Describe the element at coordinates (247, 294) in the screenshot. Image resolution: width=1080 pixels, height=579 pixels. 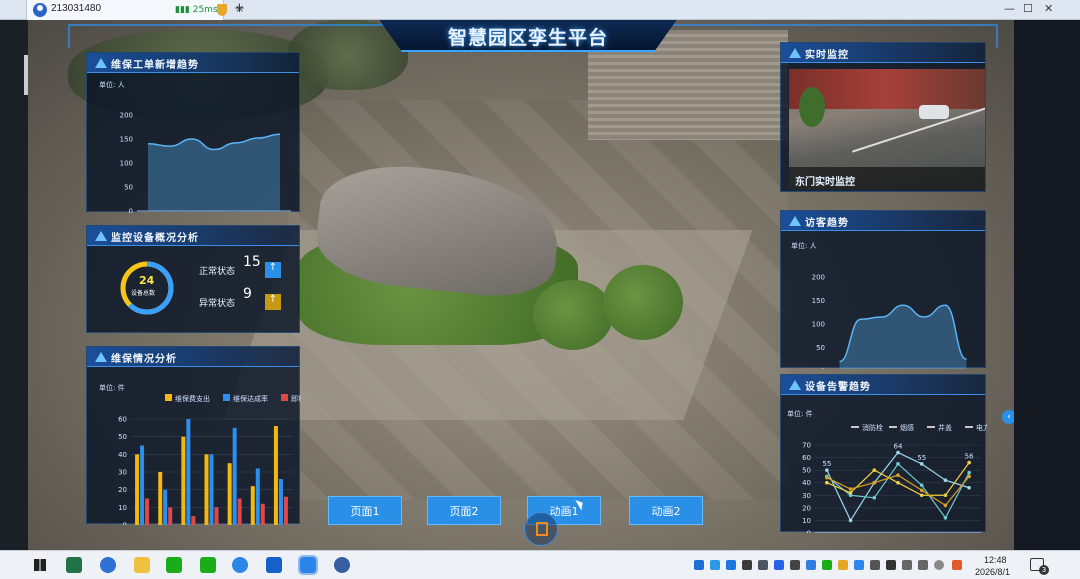
I see `abnormal-value: 9` at that location.